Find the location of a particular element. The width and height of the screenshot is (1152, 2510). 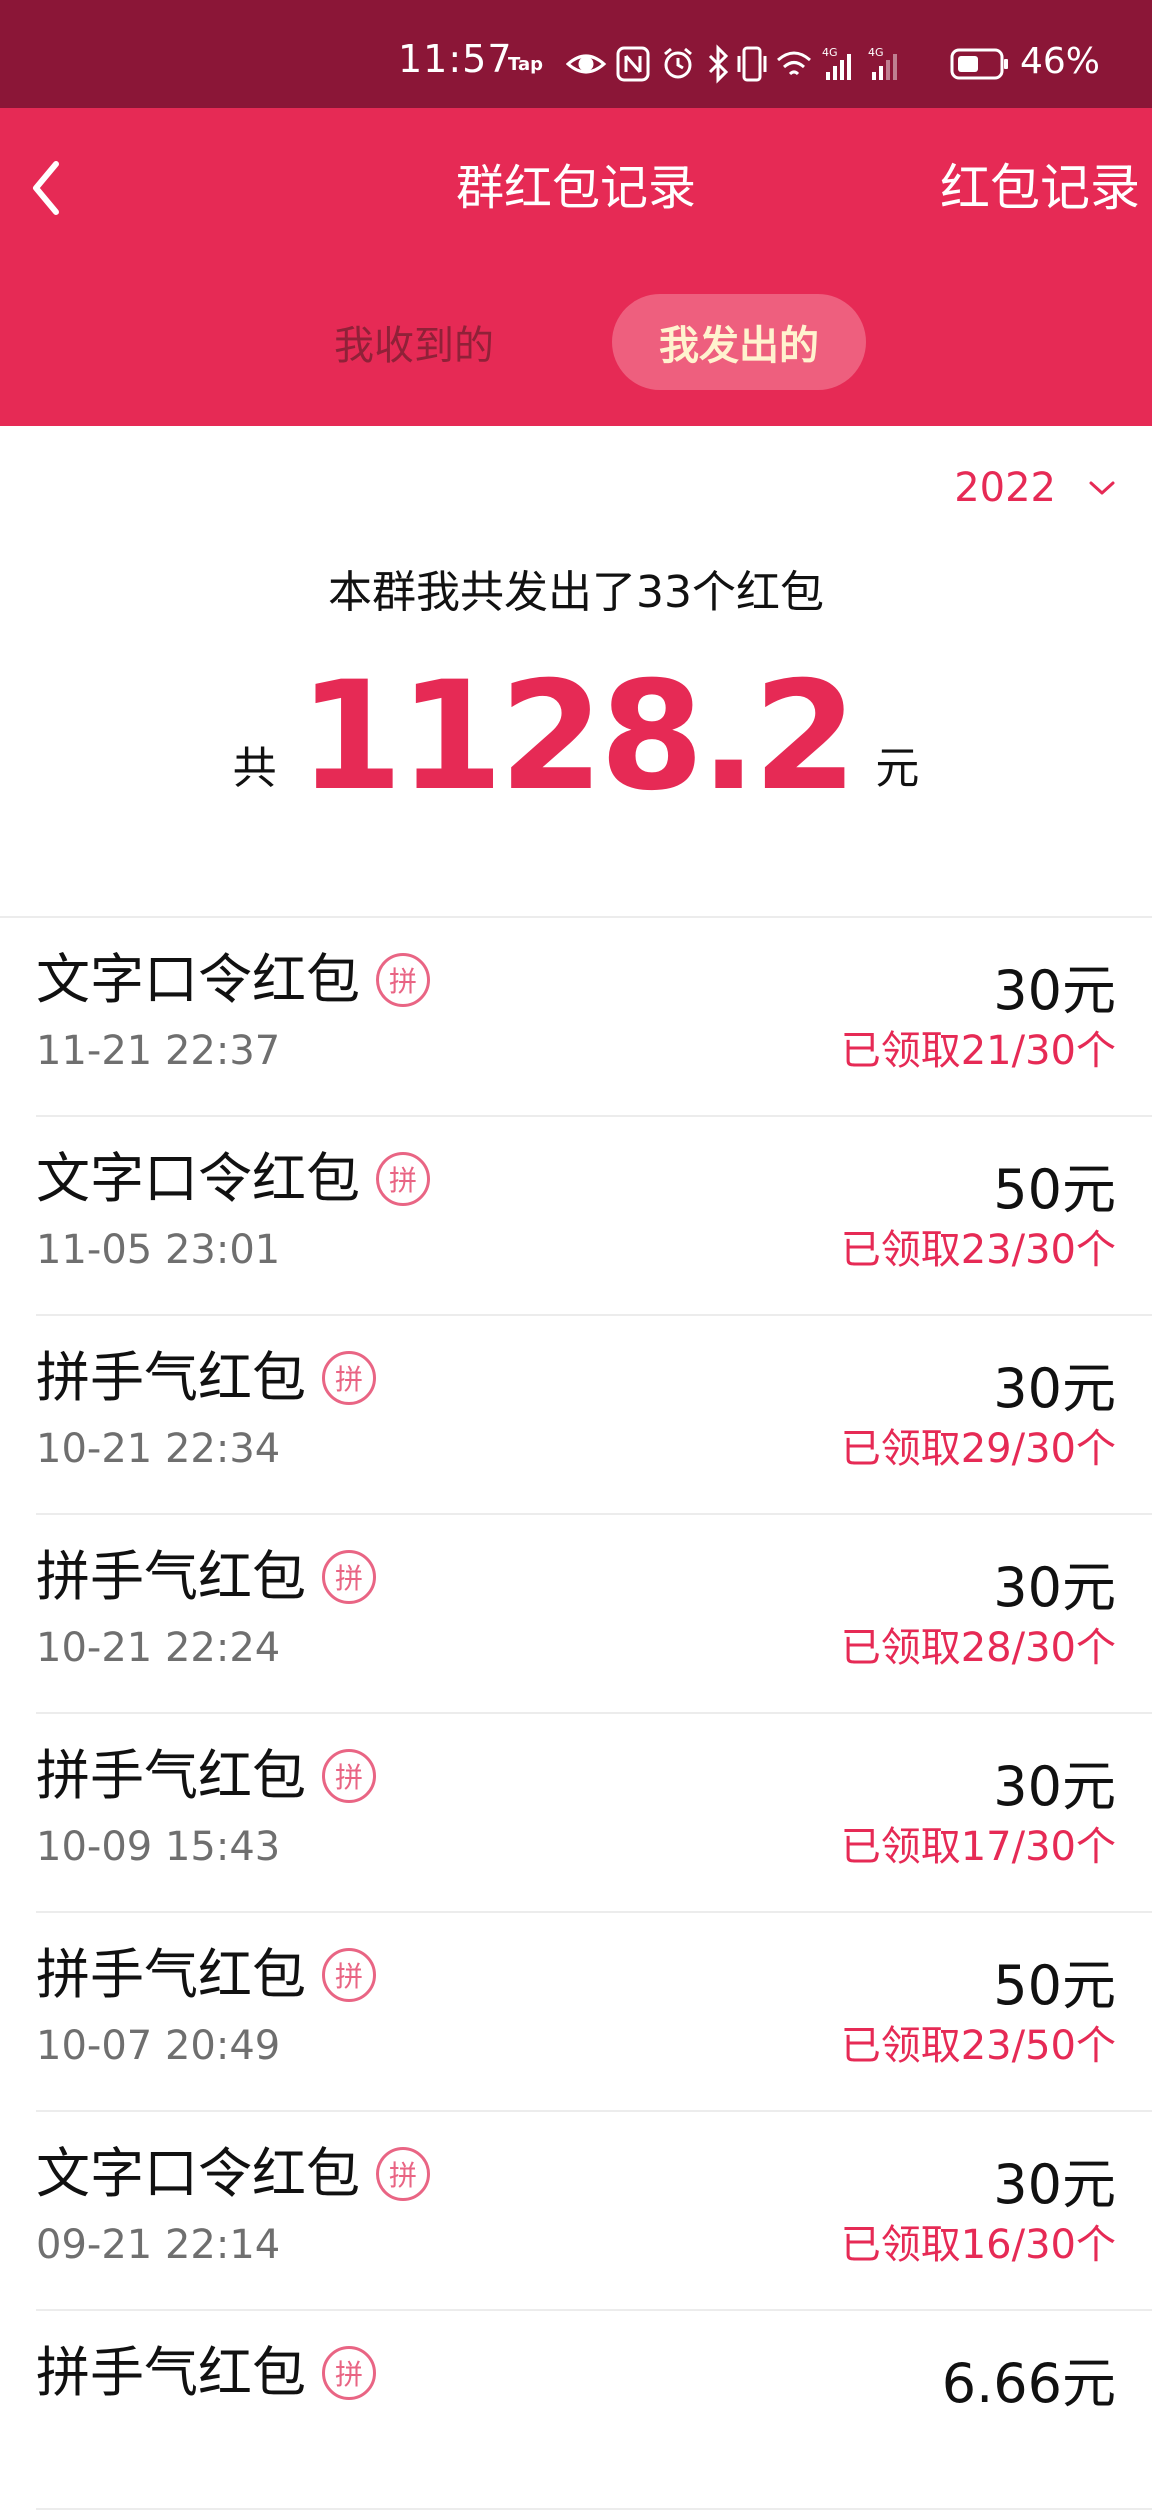

list-item: 拼手气红包 拼 10-07 20:49 50元 已领取23/50个 is located at coordinates (594, 2012).